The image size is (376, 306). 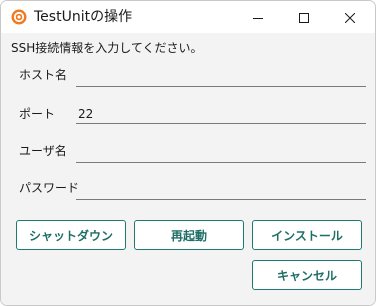 I want to click on minimize-button, so click(x=258, y=17).